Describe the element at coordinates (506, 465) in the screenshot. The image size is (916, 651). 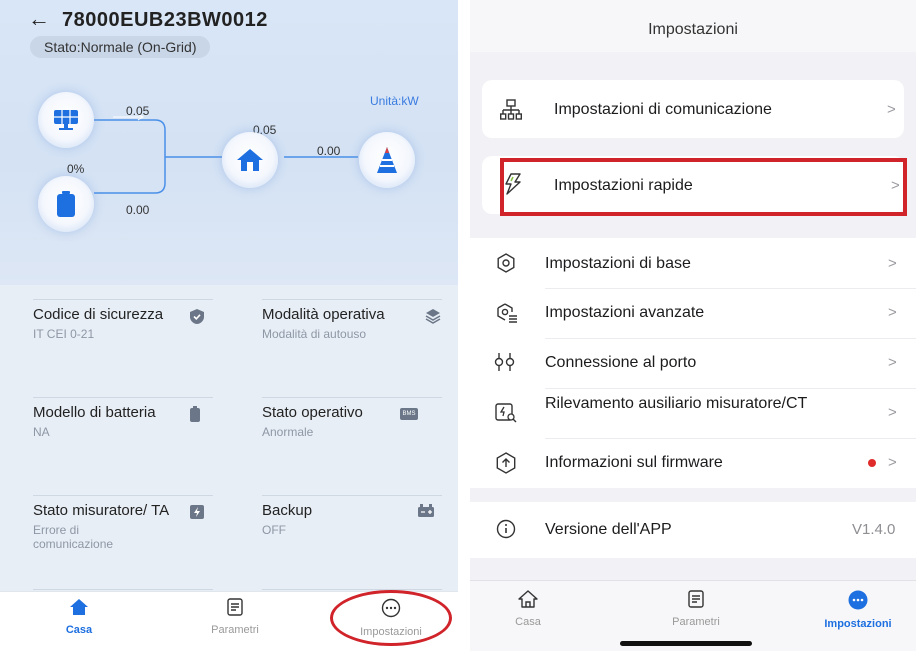
I see `firmware-upload-icon` at that location.